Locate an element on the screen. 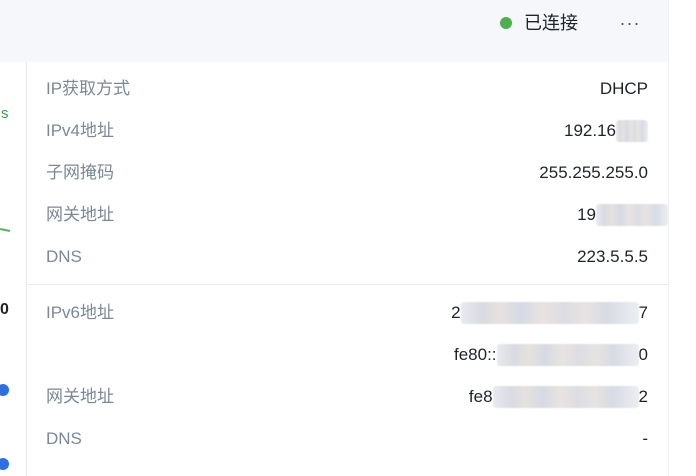  ipv6-address-value: 2 7 is located at coordinates (549, 313).